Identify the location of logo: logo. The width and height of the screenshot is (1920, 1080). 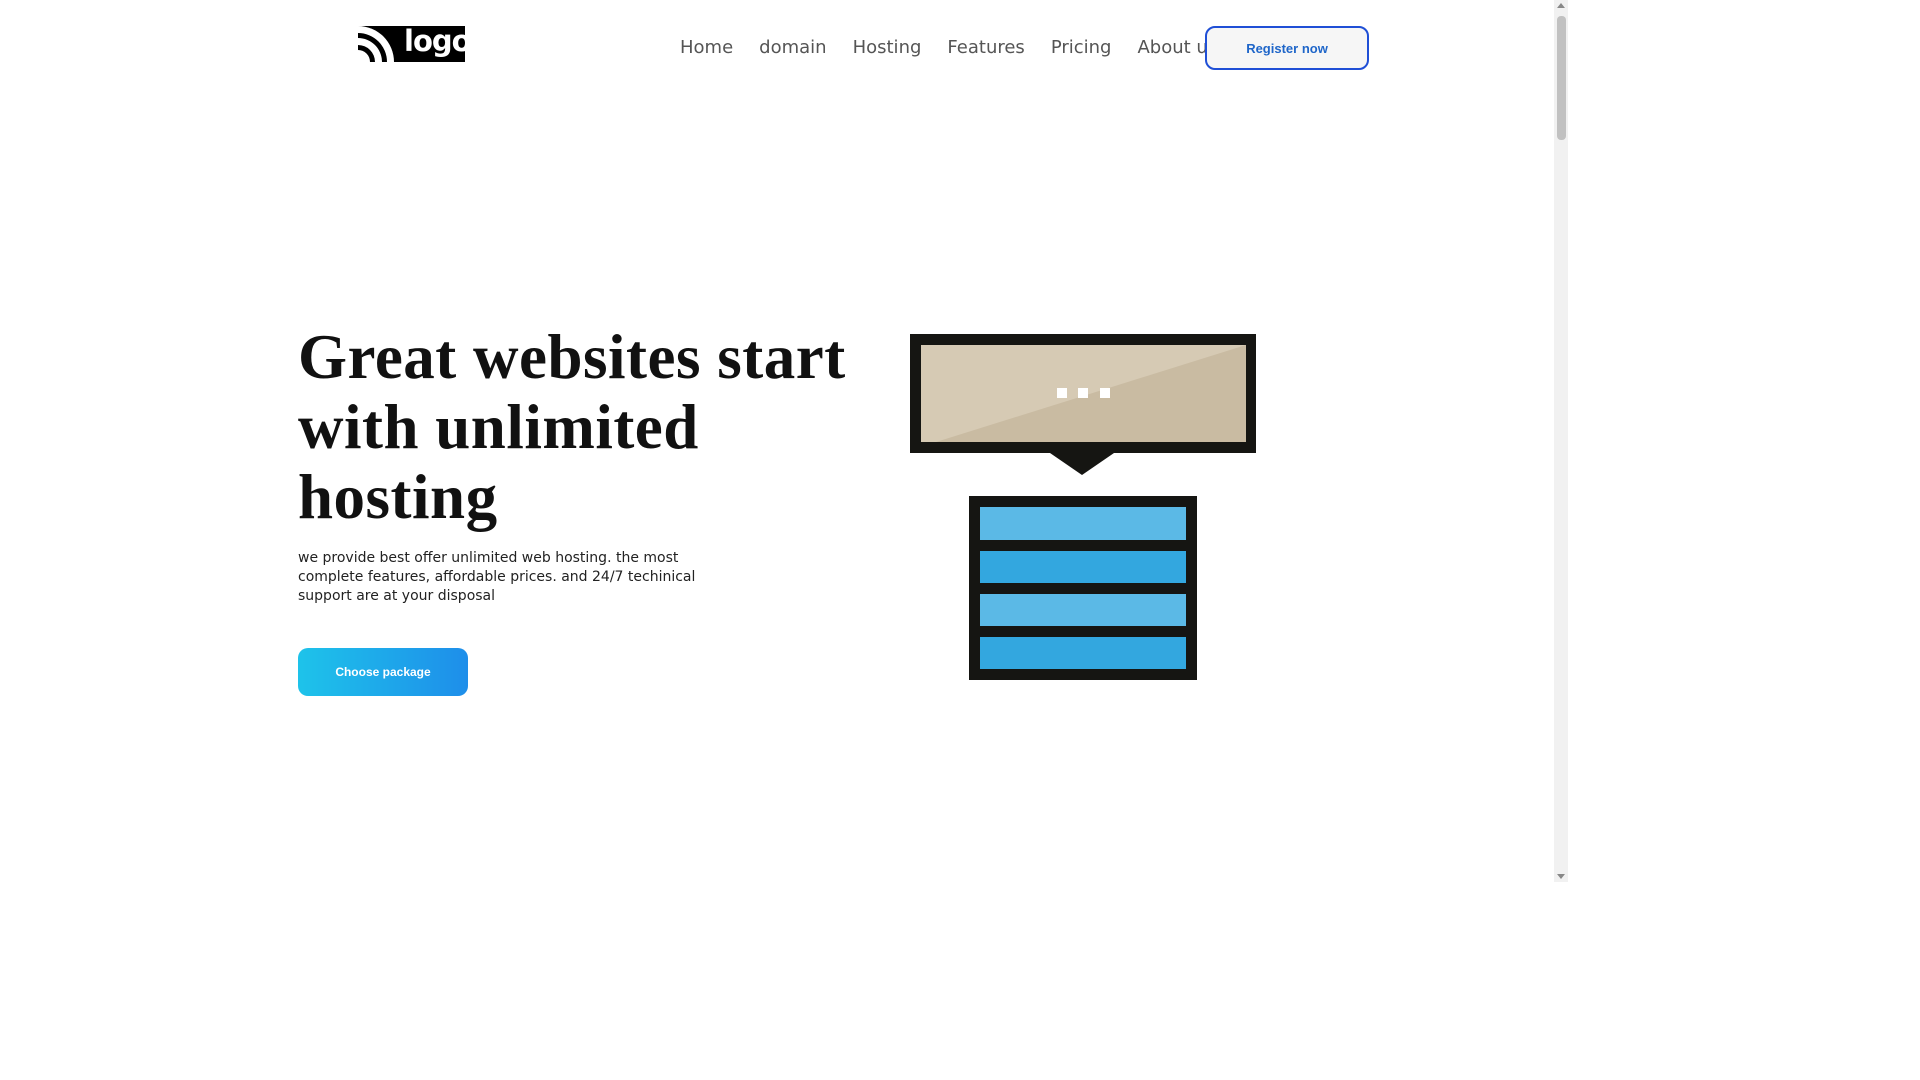
(415, 43).